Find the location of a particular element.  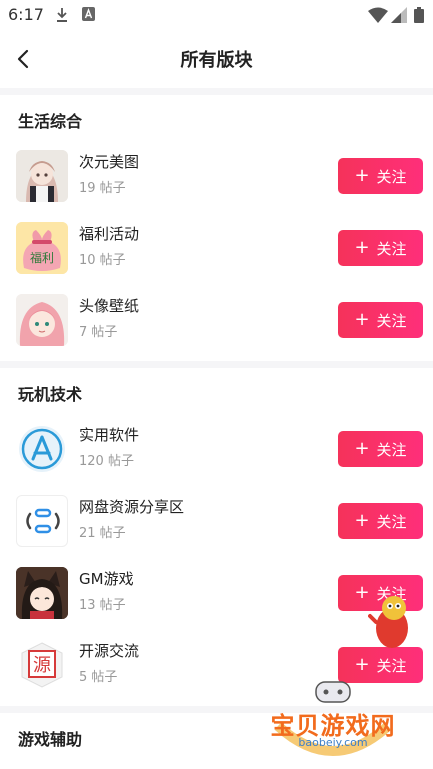

board-thumb-software is located at coordinates (42, 449).